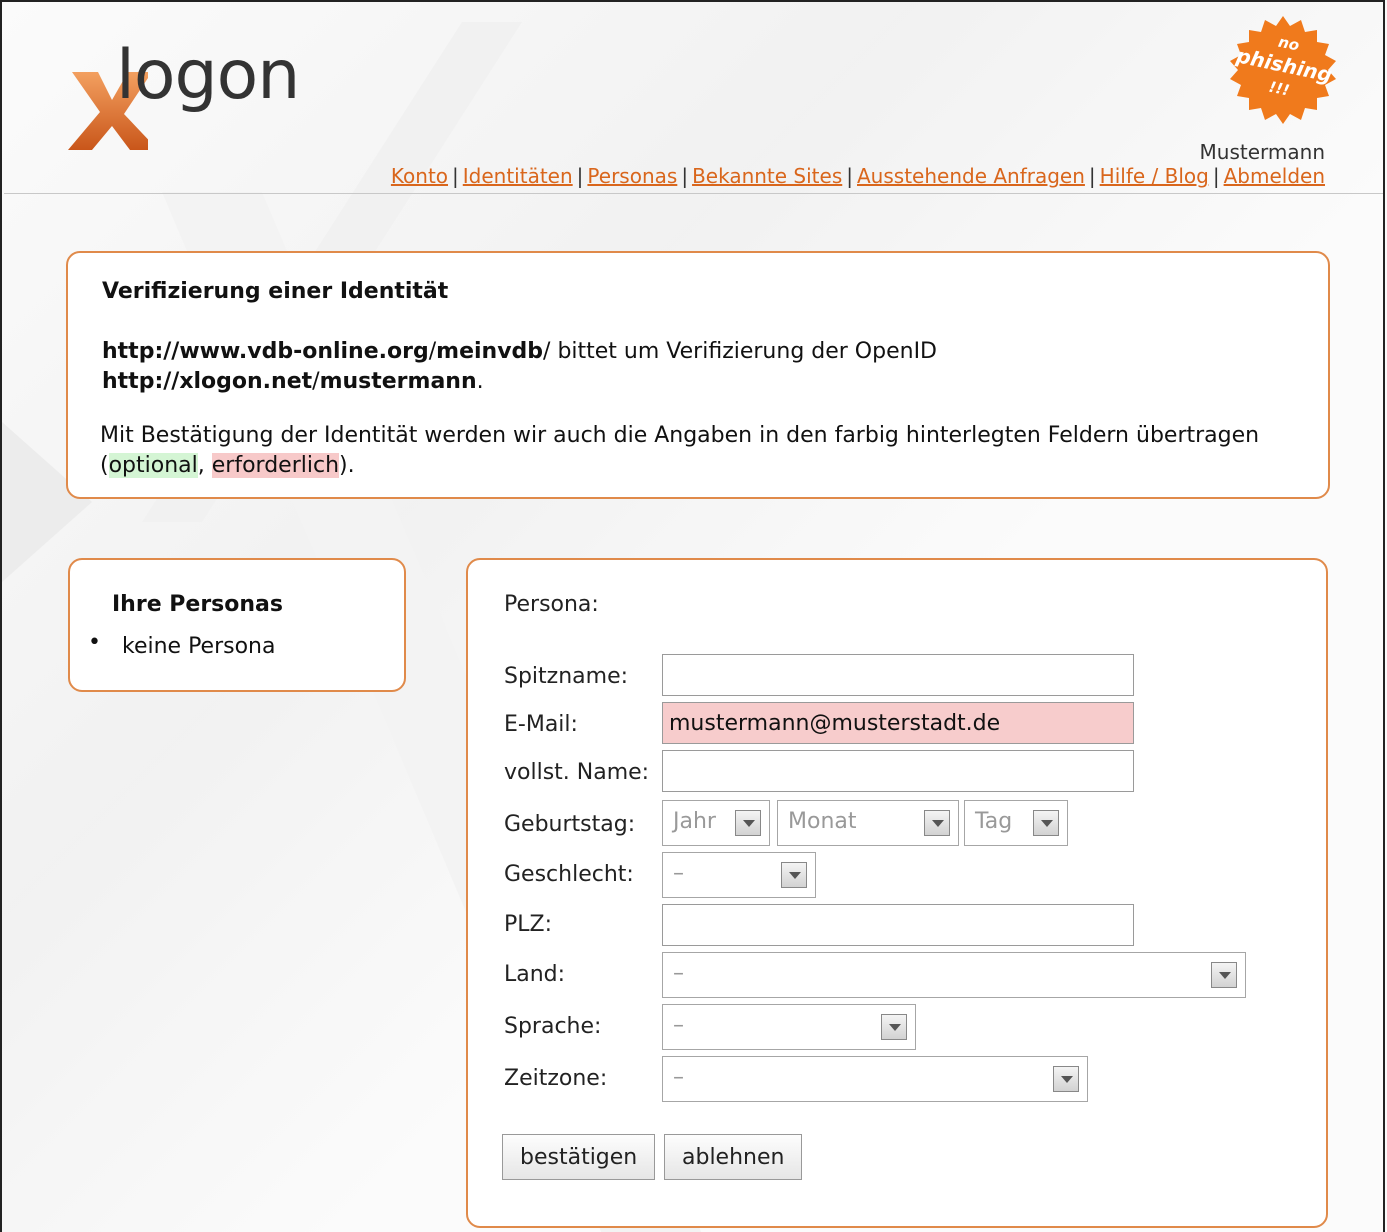  I want to click on personas-panel: Ihre Personas • keine Persona, so click(237, 625).